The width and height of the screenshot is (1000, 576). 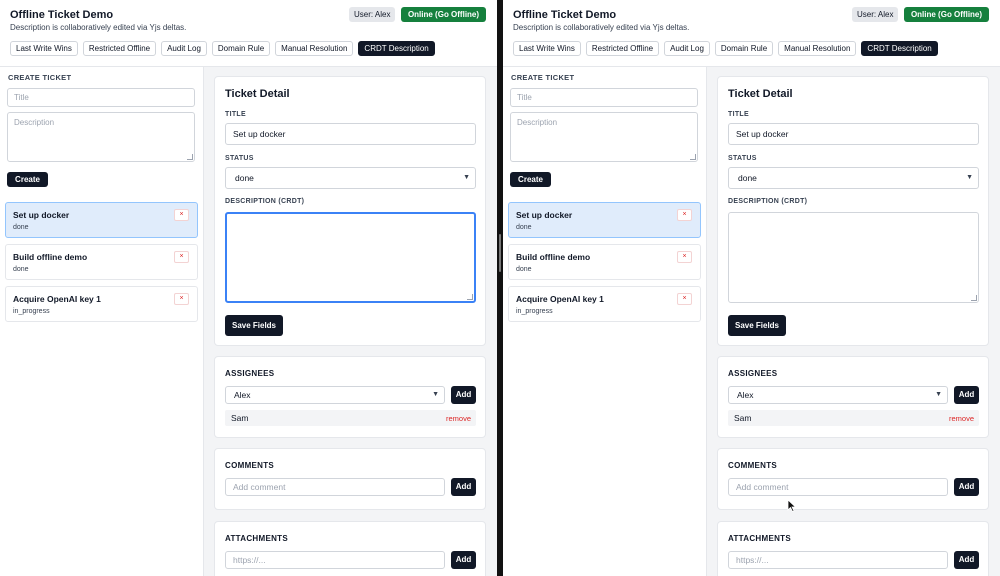 I want to click on mouse-pointer-icon, so click(x=792, y=506).